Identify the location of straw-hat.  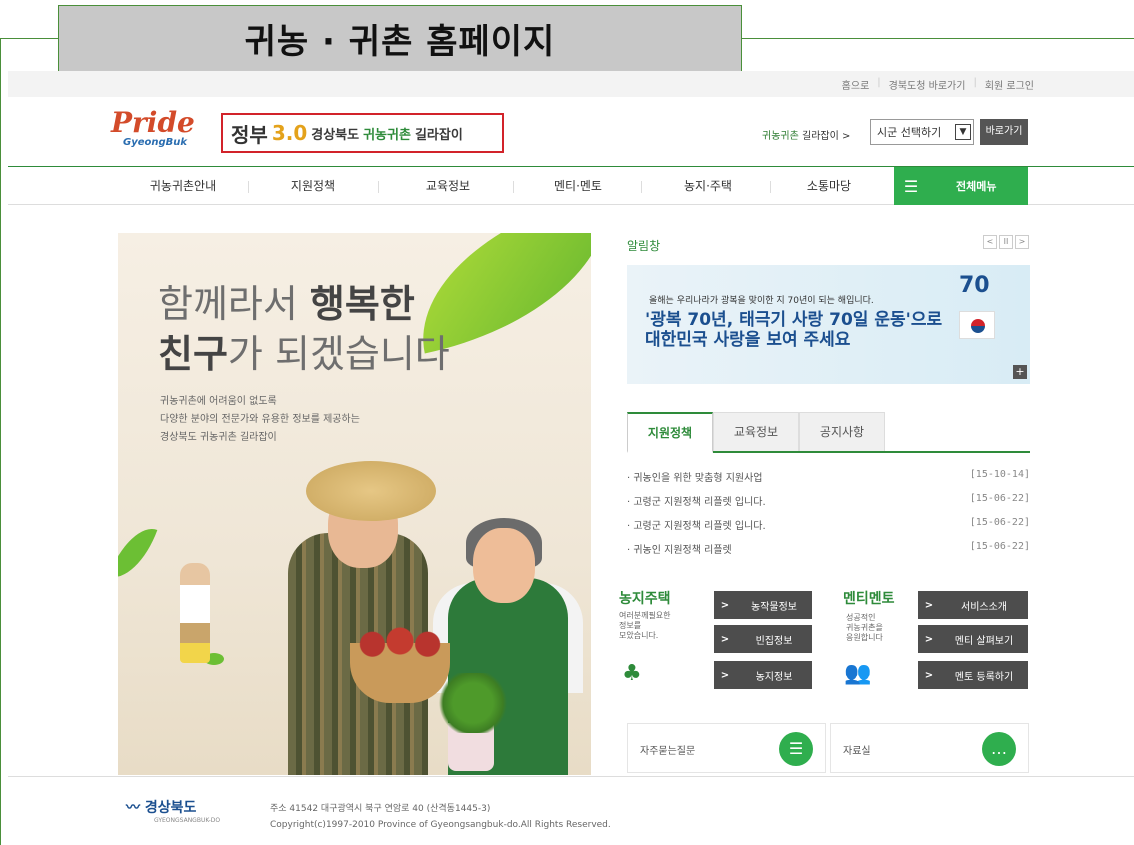
(371, 491).